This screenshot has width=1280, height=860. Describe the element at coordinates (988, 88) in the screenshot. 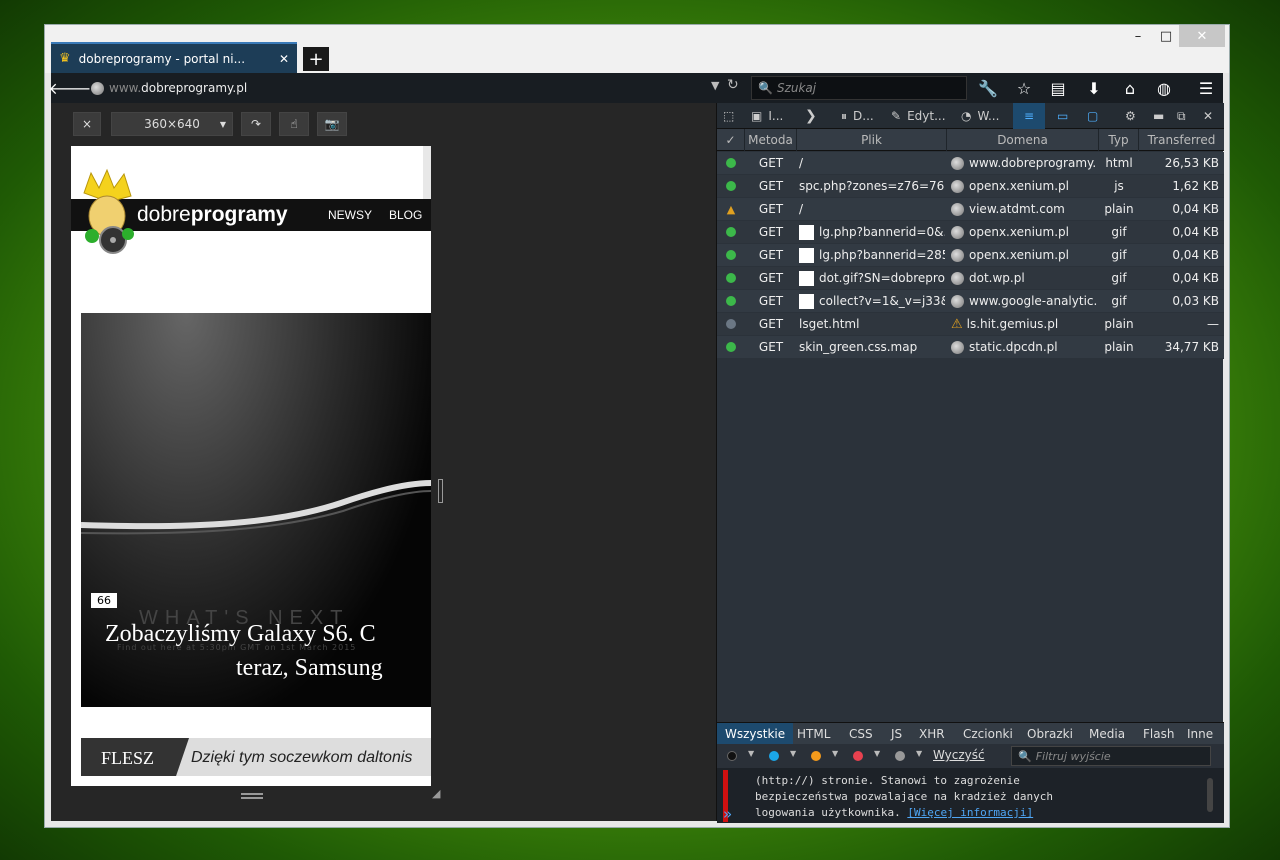

I see `wrench-icon: 🔧` at that location.